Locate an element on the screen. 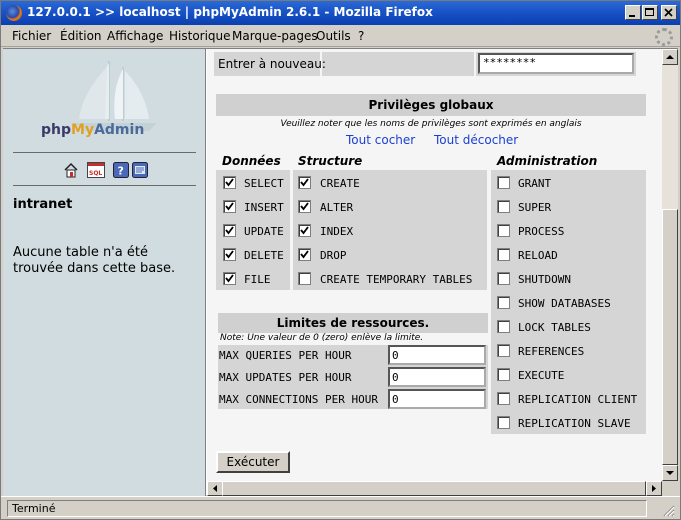  checkbox-replication-client is located at coordinates (503, 398).